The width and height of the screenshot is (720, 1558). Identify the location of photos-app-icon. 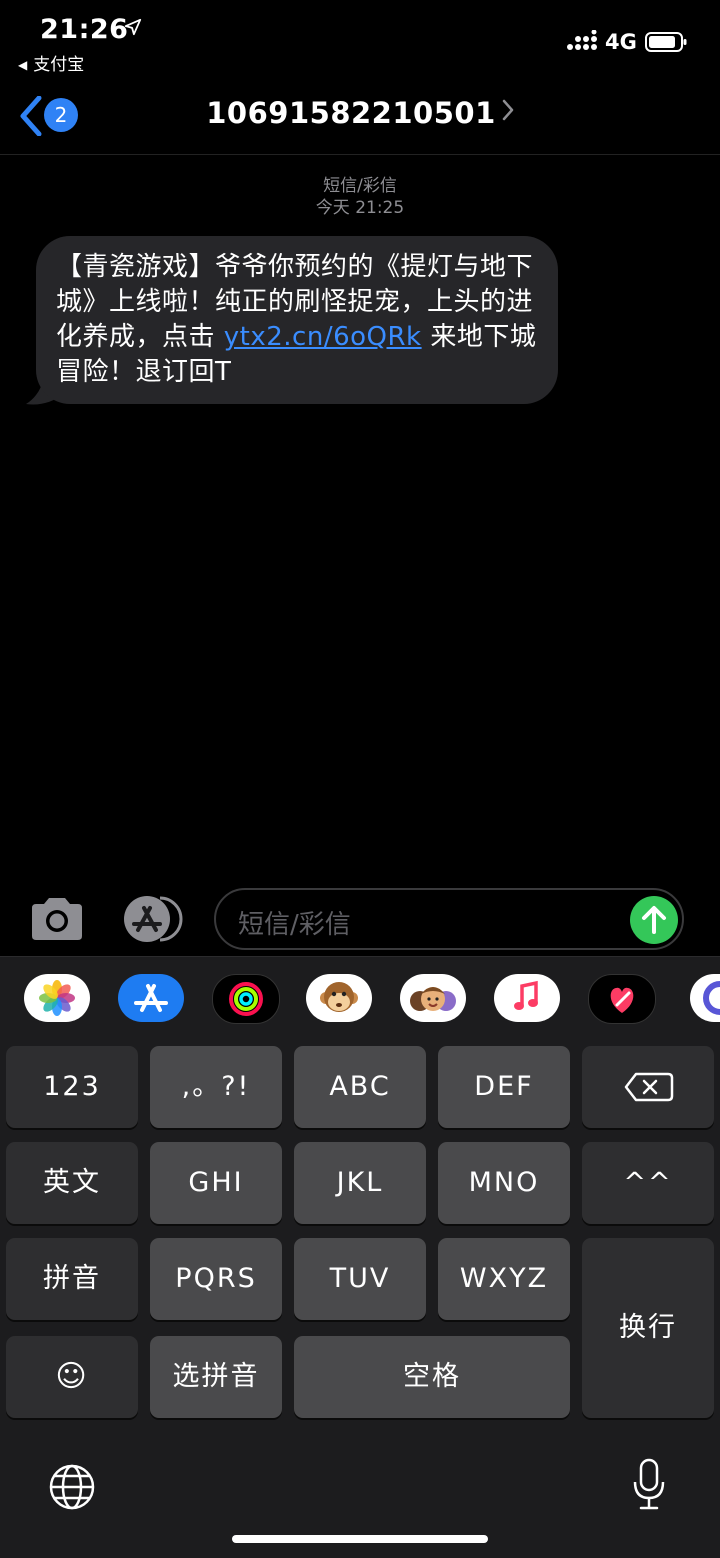
(57, 998).